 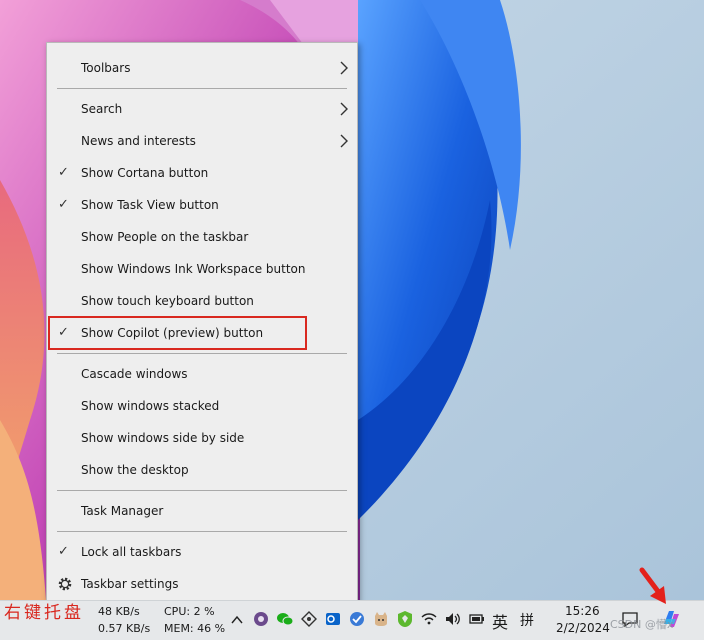 What do you see at coordinates (134, 374) in the screenshot?
I see `menu-item-label: Cascade windows` at bounding box center [134, 374].